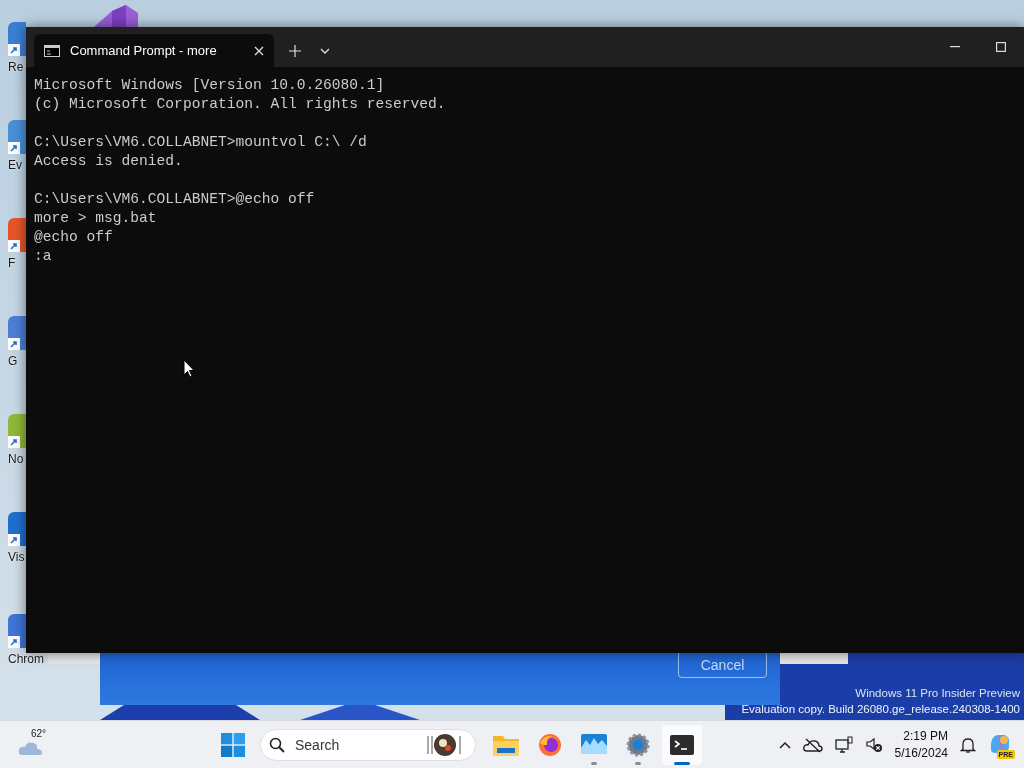 The image size is (1024, 768). I want to click on cloud-off-icon, so click(812, 745).